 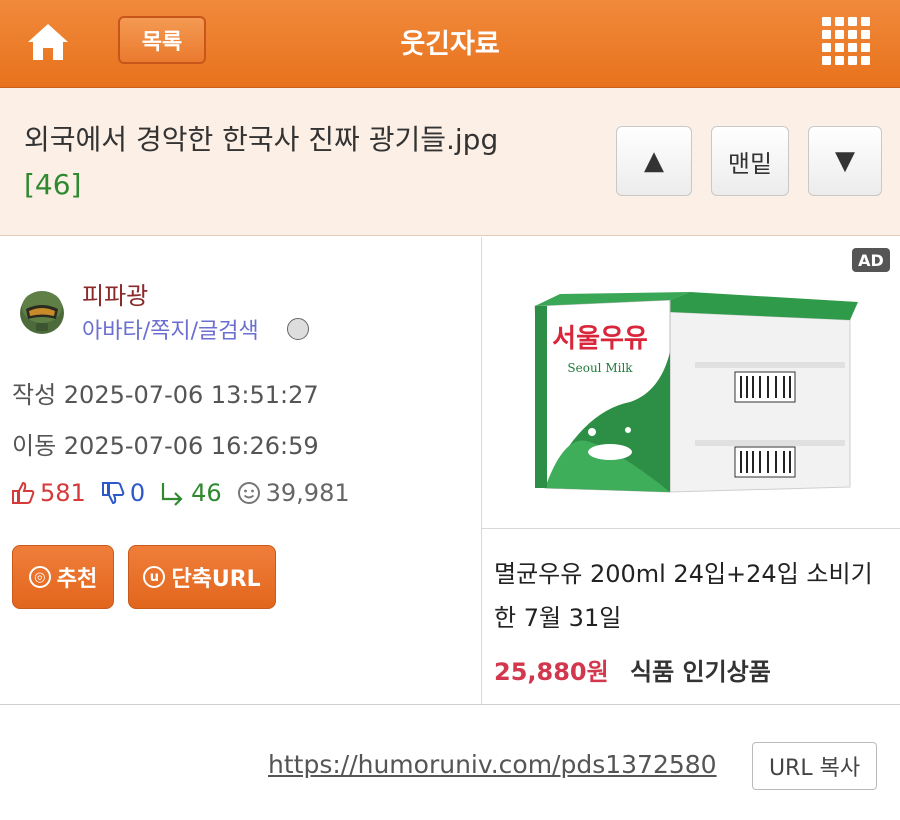 I want to click on grid-menu-icon, so click(x=846, y=41).